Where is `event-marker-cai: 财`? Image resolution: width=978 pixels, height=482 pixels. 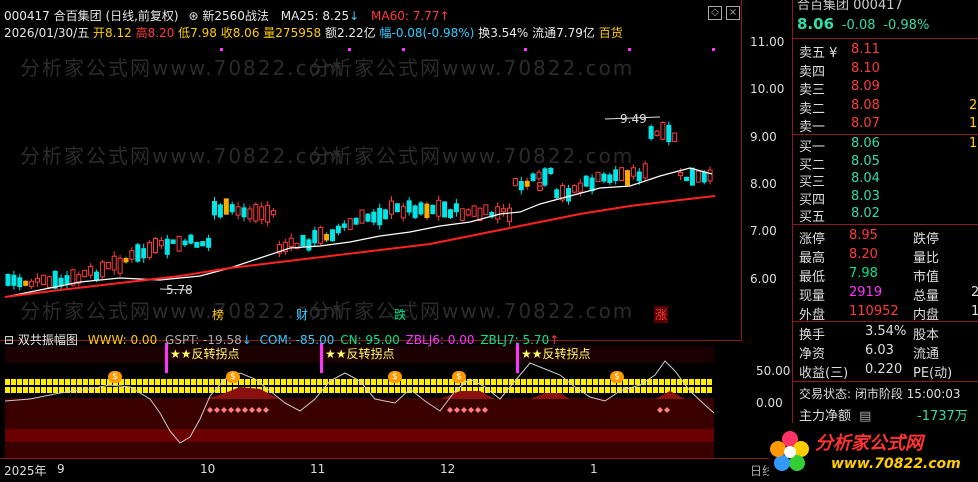 event-marker-cai: 财 is located at coordinates (302, 314).